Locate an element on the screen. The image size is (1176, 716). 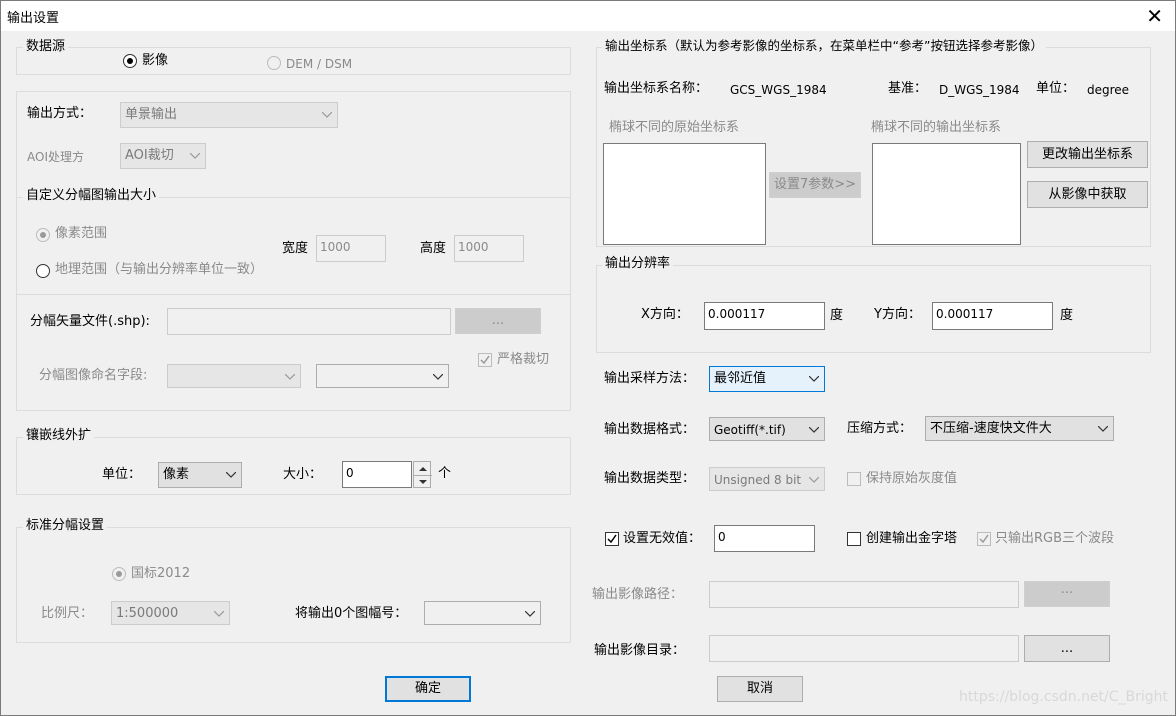
dst-coord-list-label: 椭球不同的输出坐标系 is located at coordinates (936, 127).